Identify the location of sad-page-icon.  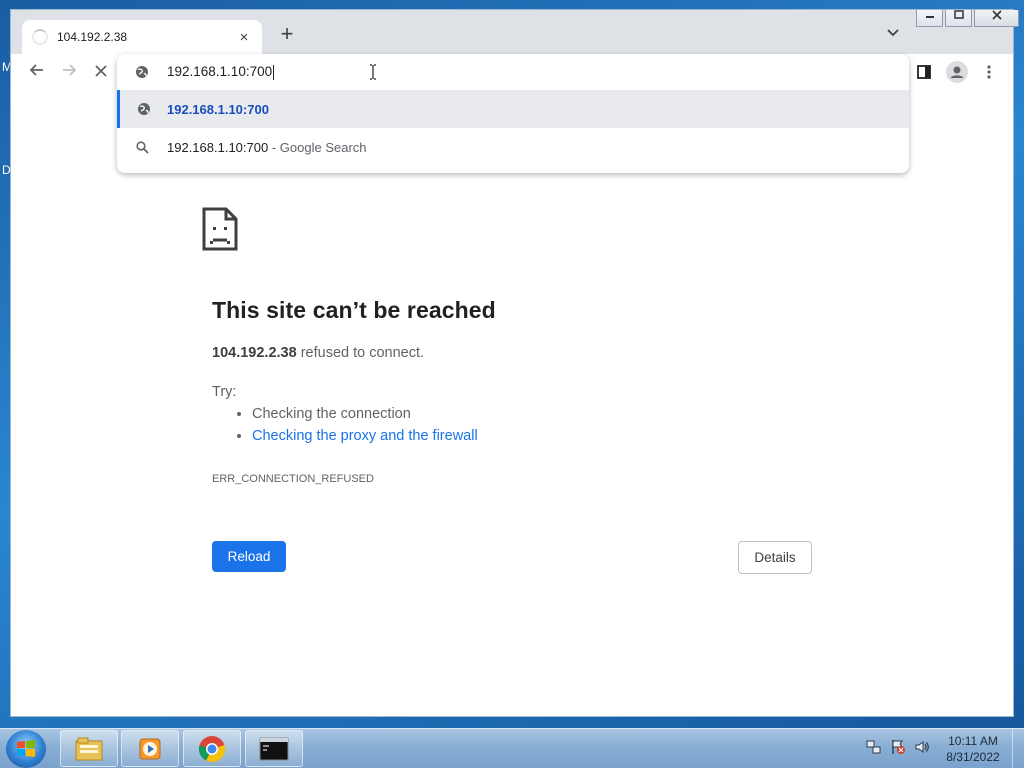
(220, 231).